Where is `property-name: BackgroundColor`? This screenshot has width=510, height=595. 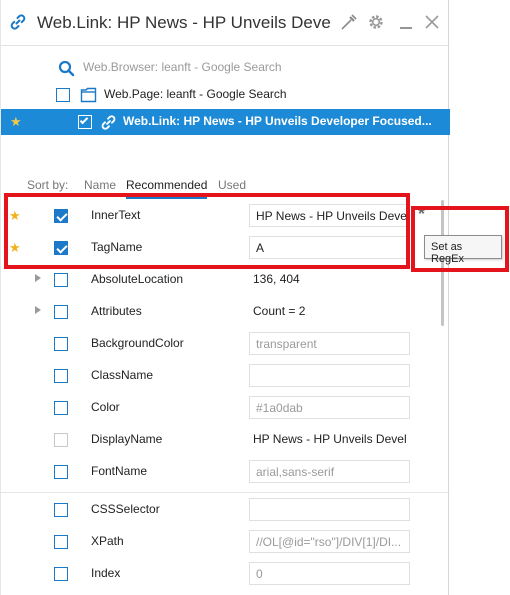
property-name: BackgroundColor is located at coordinates (137, 343).